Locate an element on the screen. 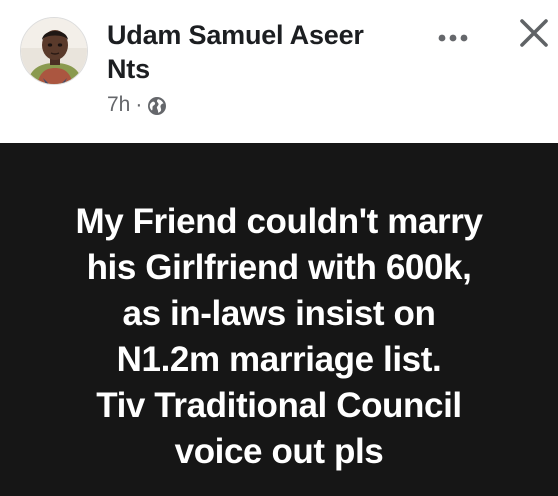  more-dots-icon is located at coordinates (453, 38).